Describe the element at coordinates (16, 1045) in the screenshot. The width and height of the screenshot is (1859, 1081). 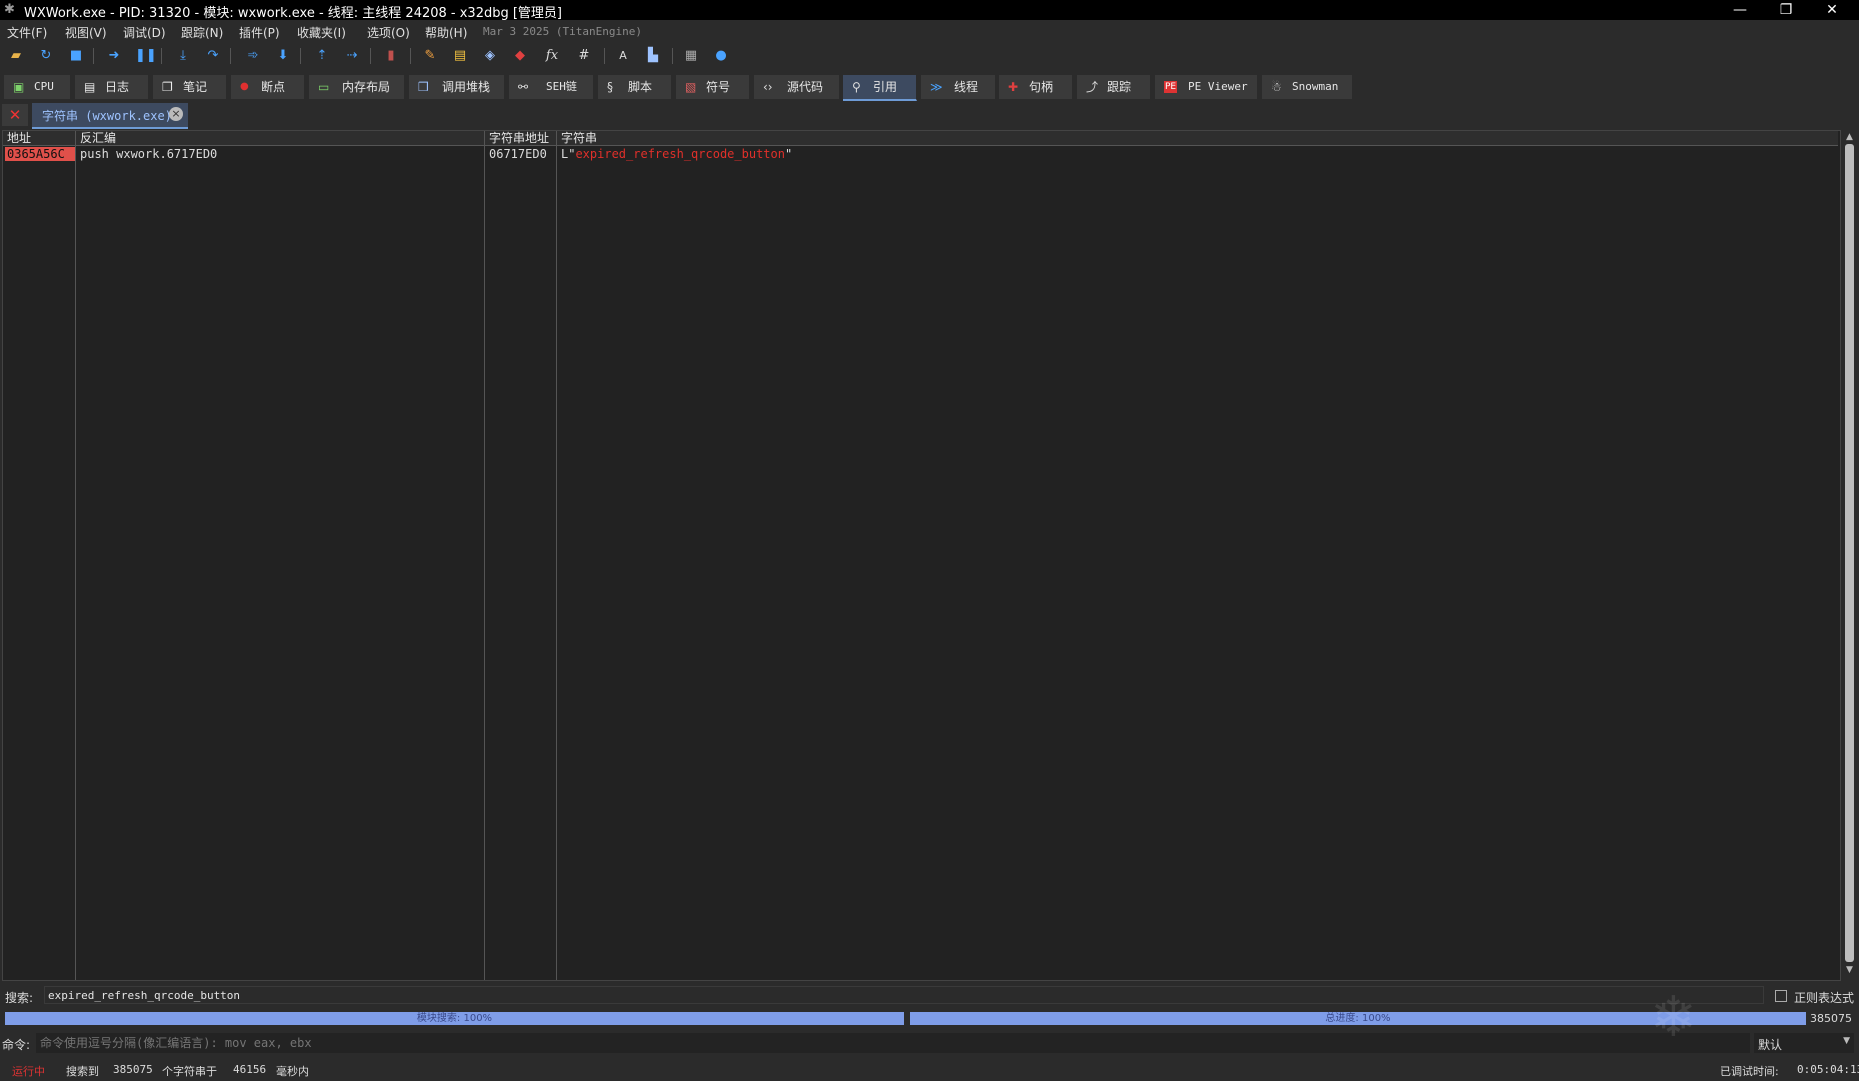
I see `command-label: 命令:` at that location.